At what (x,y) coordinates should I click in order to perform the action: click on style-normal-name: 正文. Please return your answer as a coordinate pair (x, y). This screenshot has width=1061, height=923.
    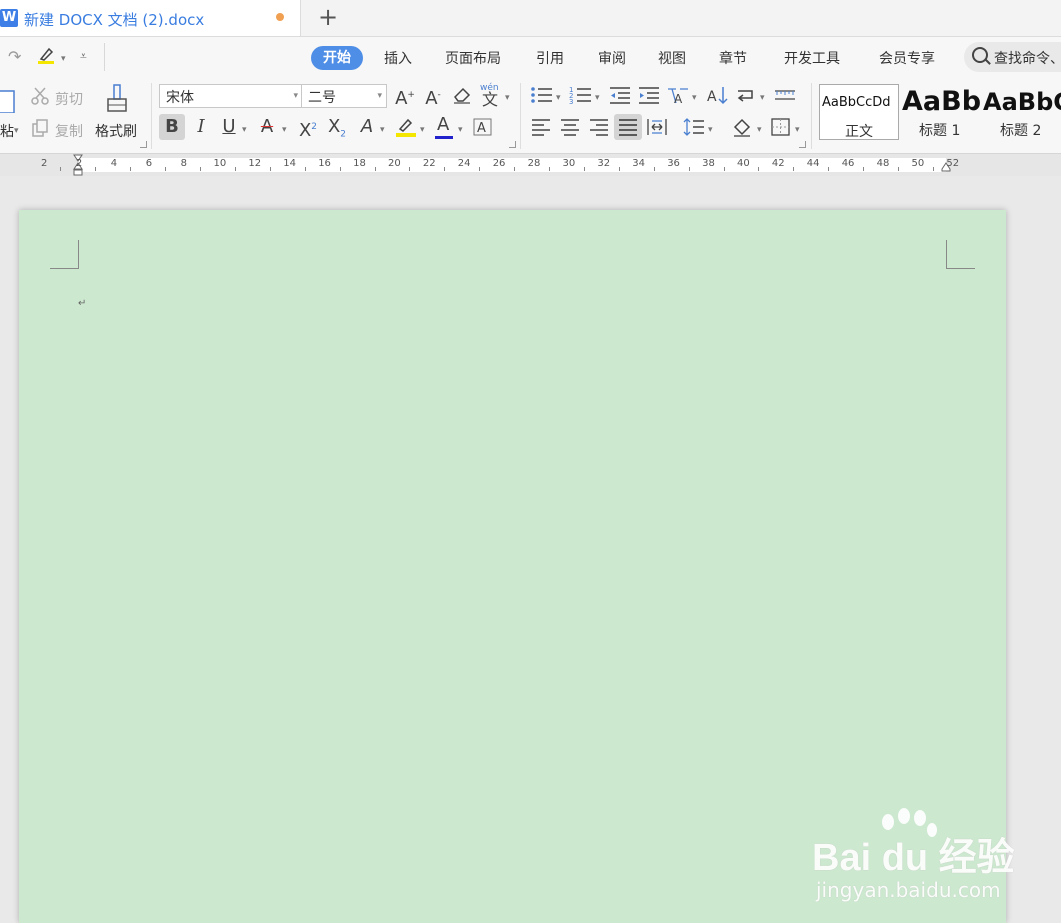
    Looking at the image, I should click on (859, 132).